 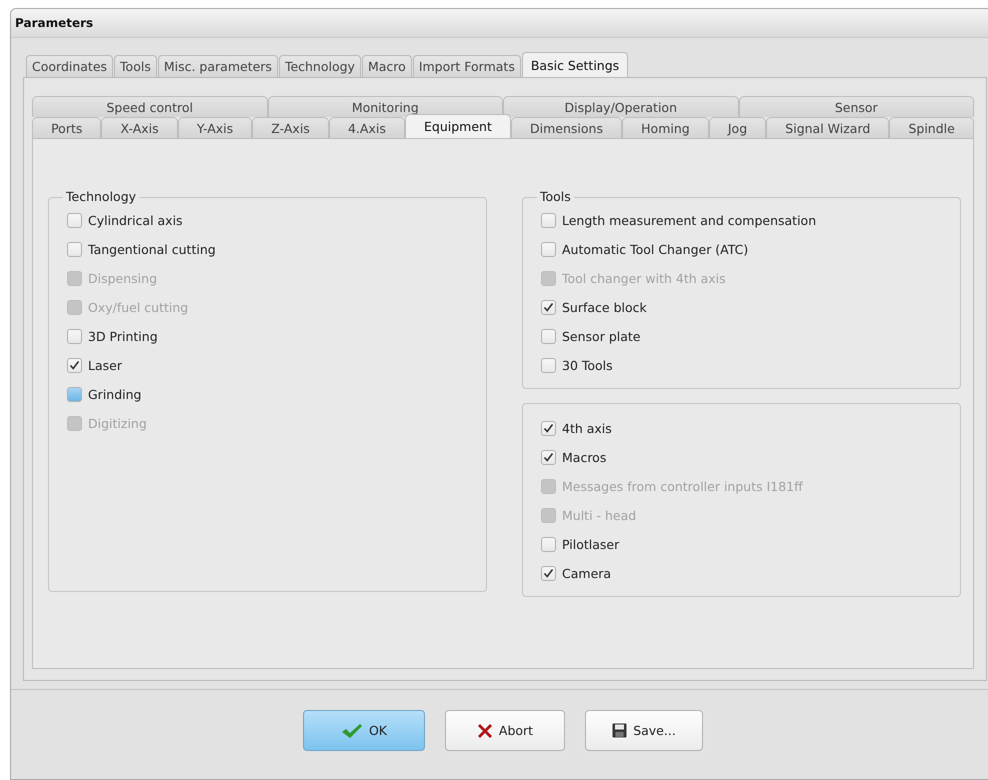 What do you see at coordinates (599, 515) in the screenshot?
I see `option-label: Multi - head` at bounding box center [599, 515].